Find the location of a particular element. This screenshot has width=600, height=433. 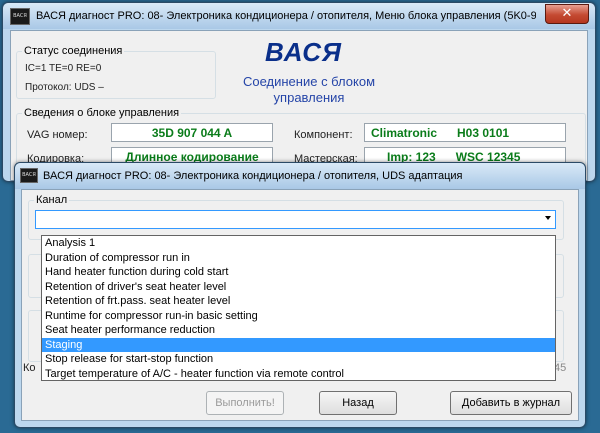

channel-option: Hand heater function during cold start is located at coordinates (298, 272).